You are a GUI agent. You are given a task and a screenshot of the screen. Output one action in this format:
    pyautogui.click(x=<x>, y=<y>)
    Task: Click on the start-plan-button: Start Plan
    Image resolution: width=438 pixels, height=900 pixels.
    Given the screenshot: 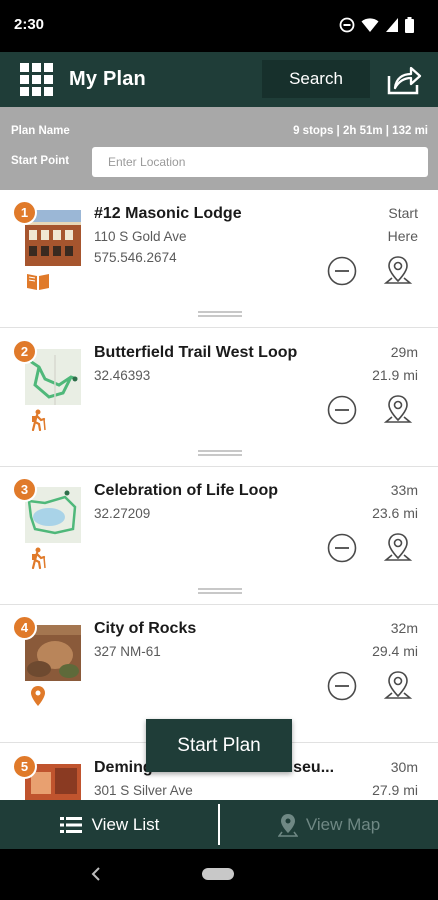 What is the action you would take?
    pyautogui.click(x=219, y=745)
    